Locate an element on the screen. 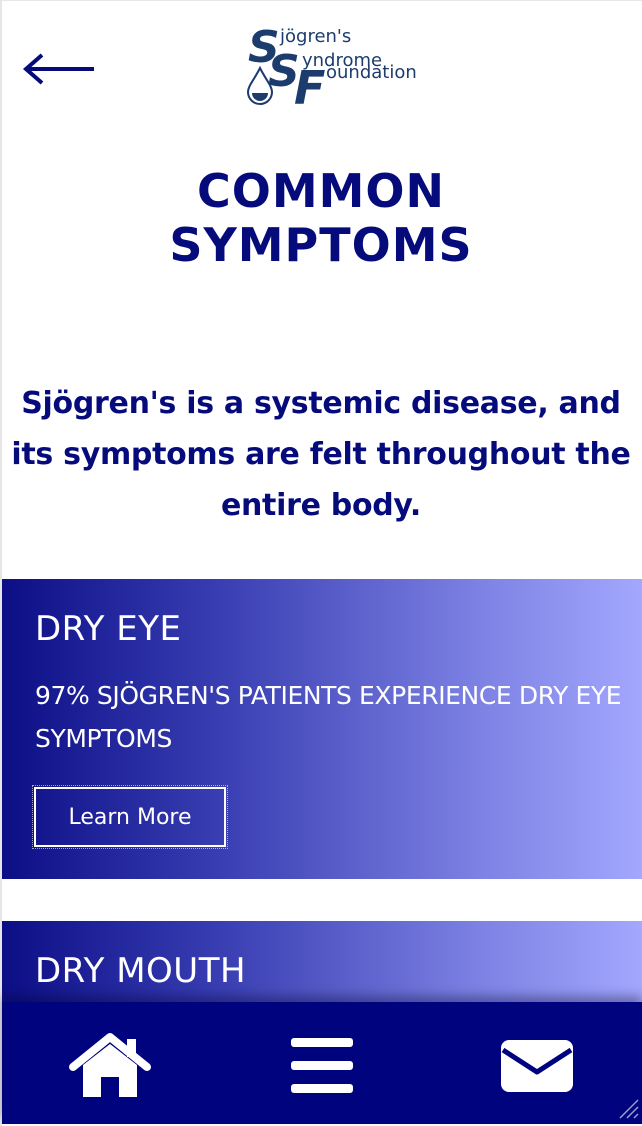 This screenshot has height=1126, width=642. card-title: DRY MOUTH is located at coordinates (141, 971).